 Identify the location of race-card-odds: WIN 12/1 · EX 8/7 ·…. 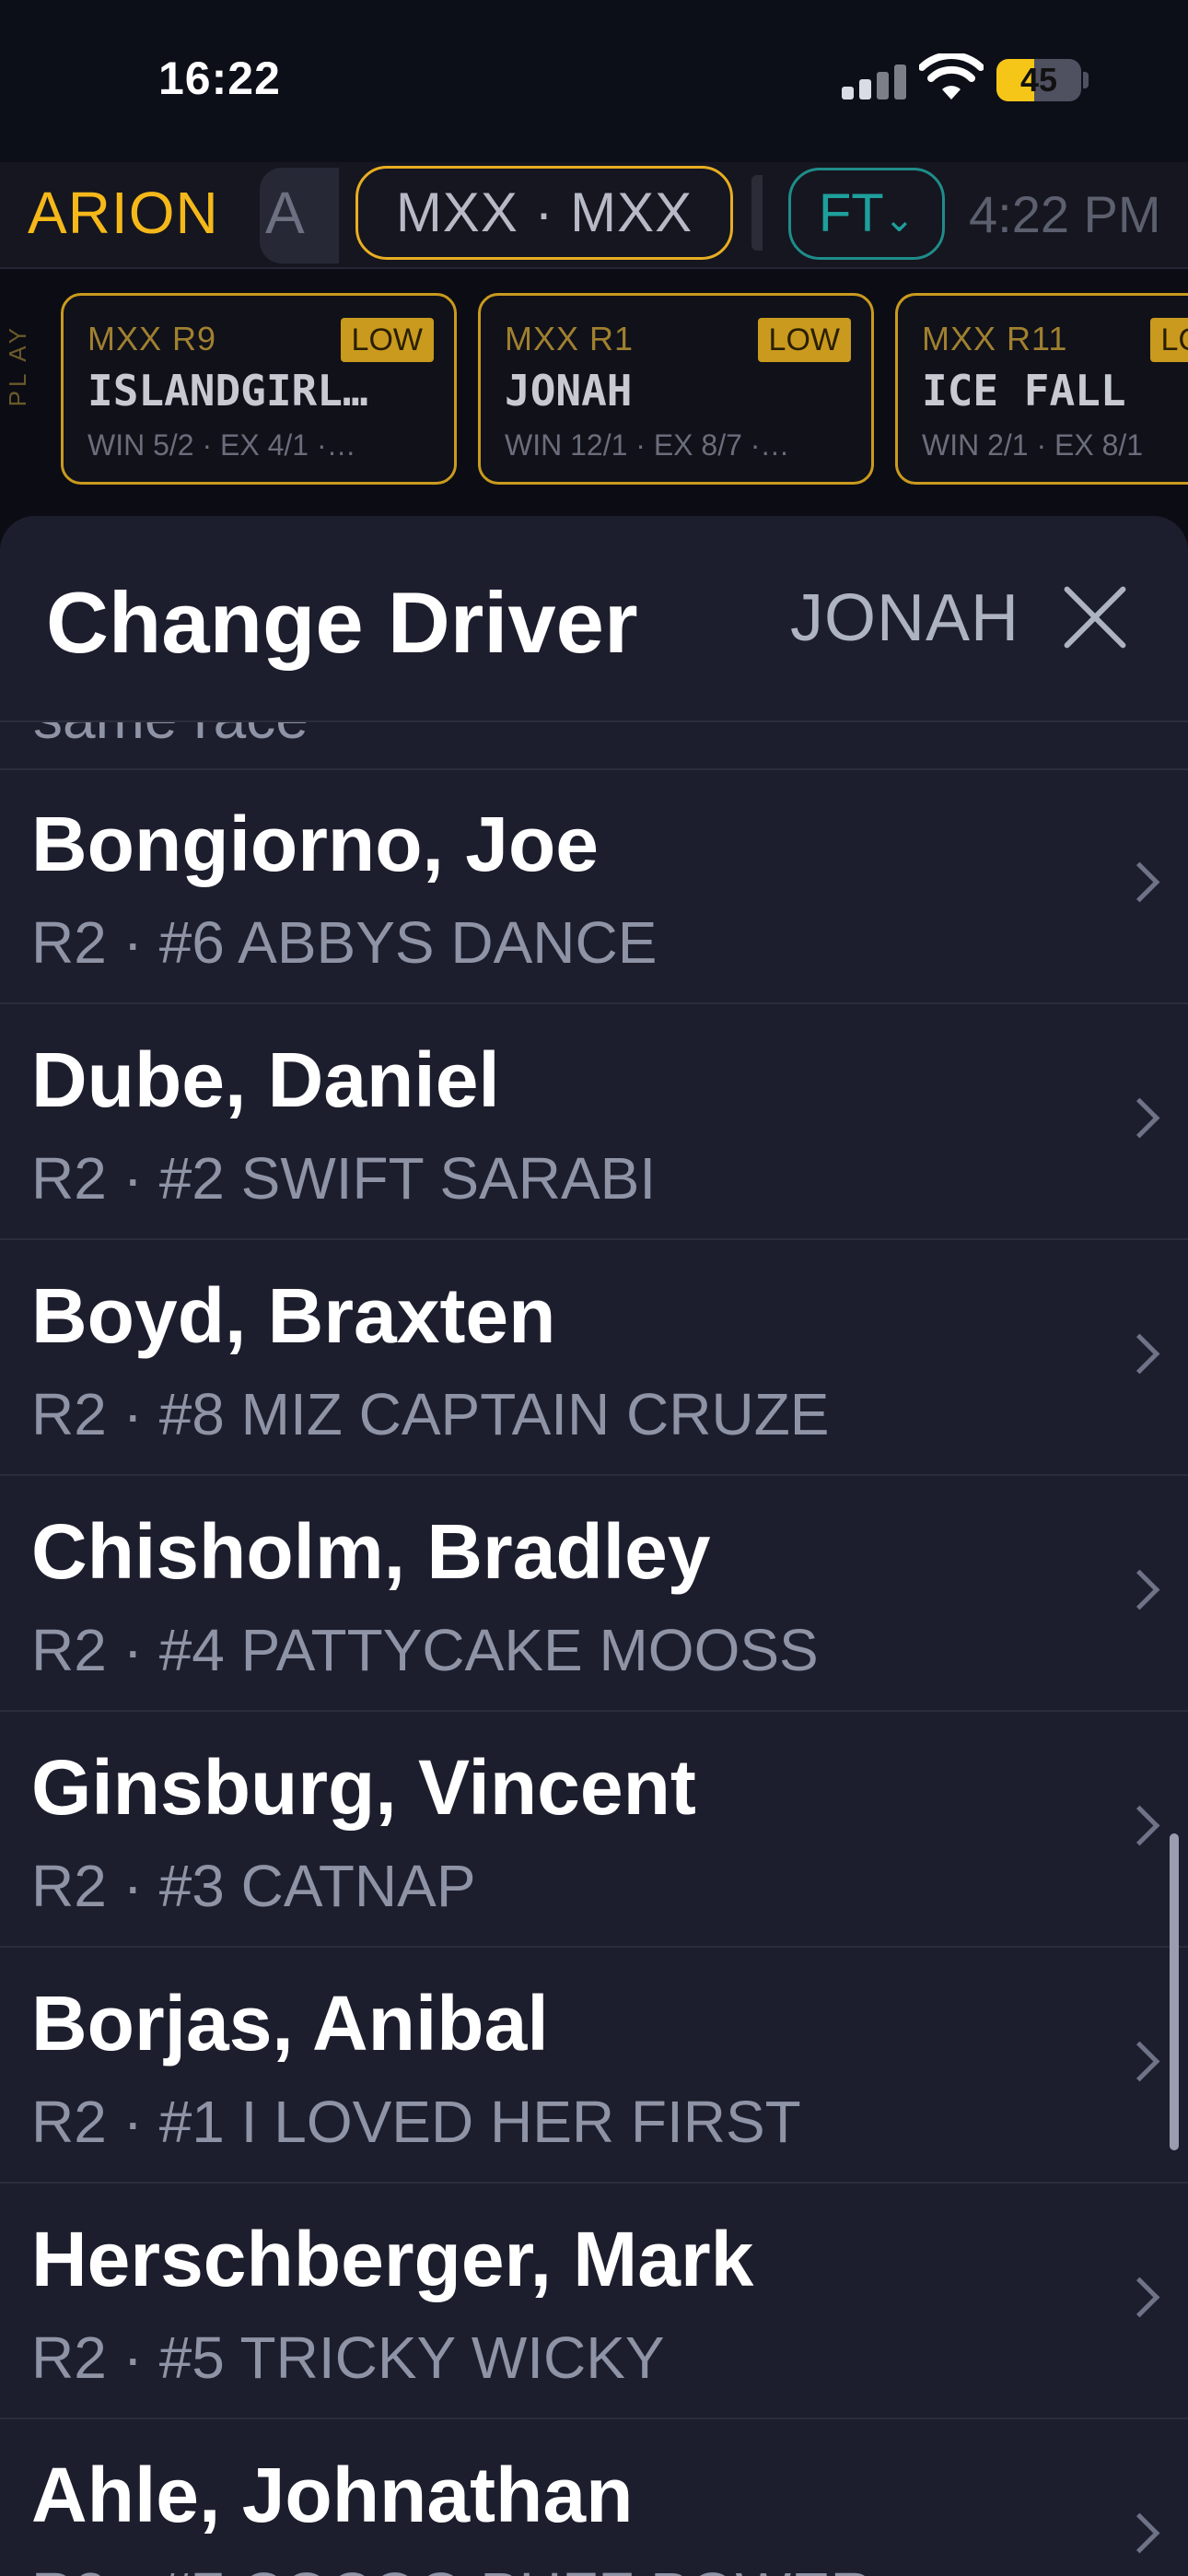
(647, 445).